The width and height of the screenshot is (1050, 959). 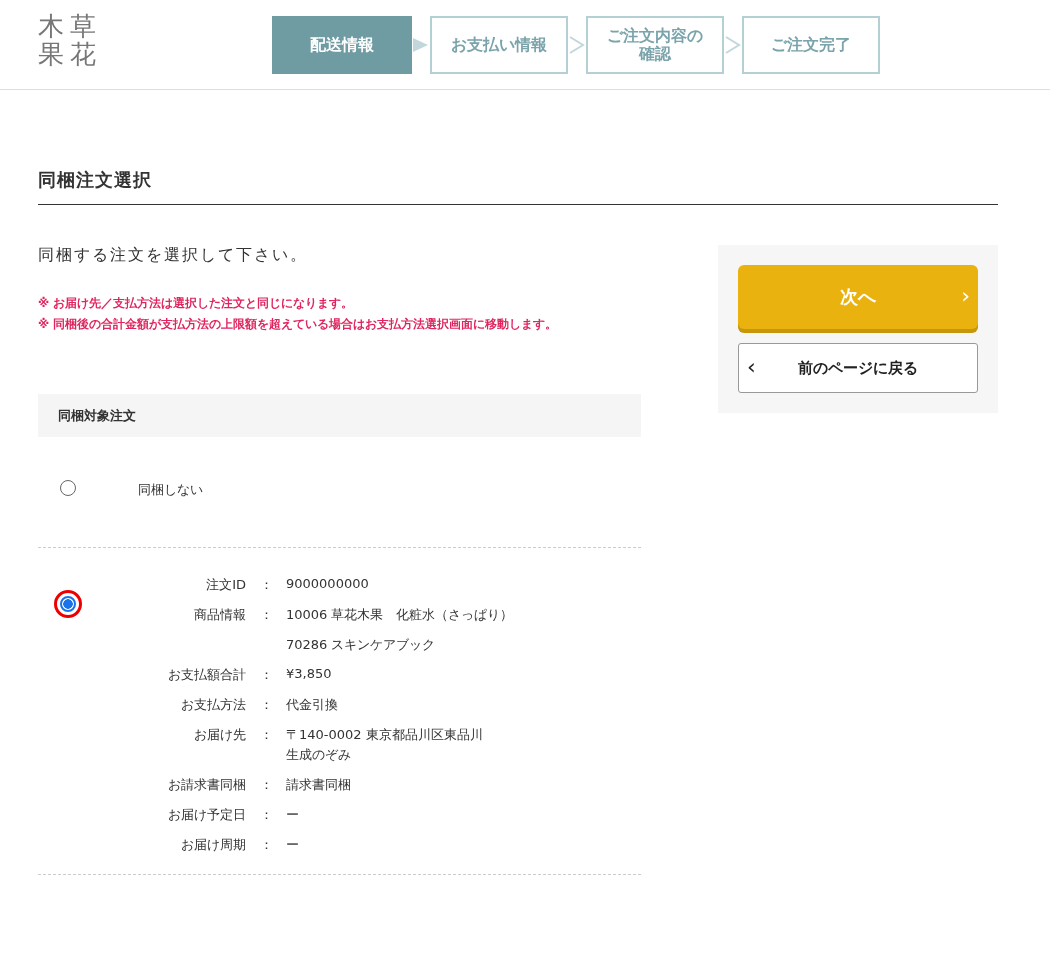 I want to click on chevron-right-icon: ›, so click(x=965, y=295).